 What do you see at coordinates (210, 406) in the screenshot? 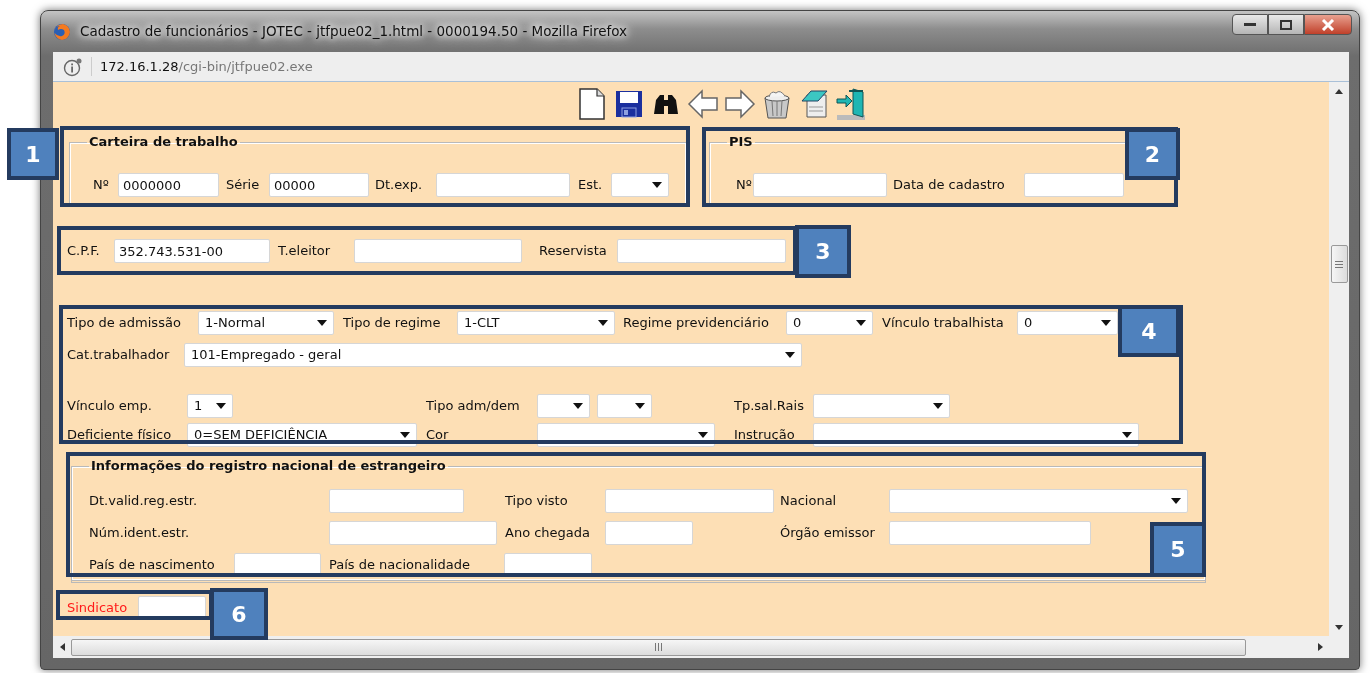
I see `dropdown: 1` at bounding box center [210, 406].